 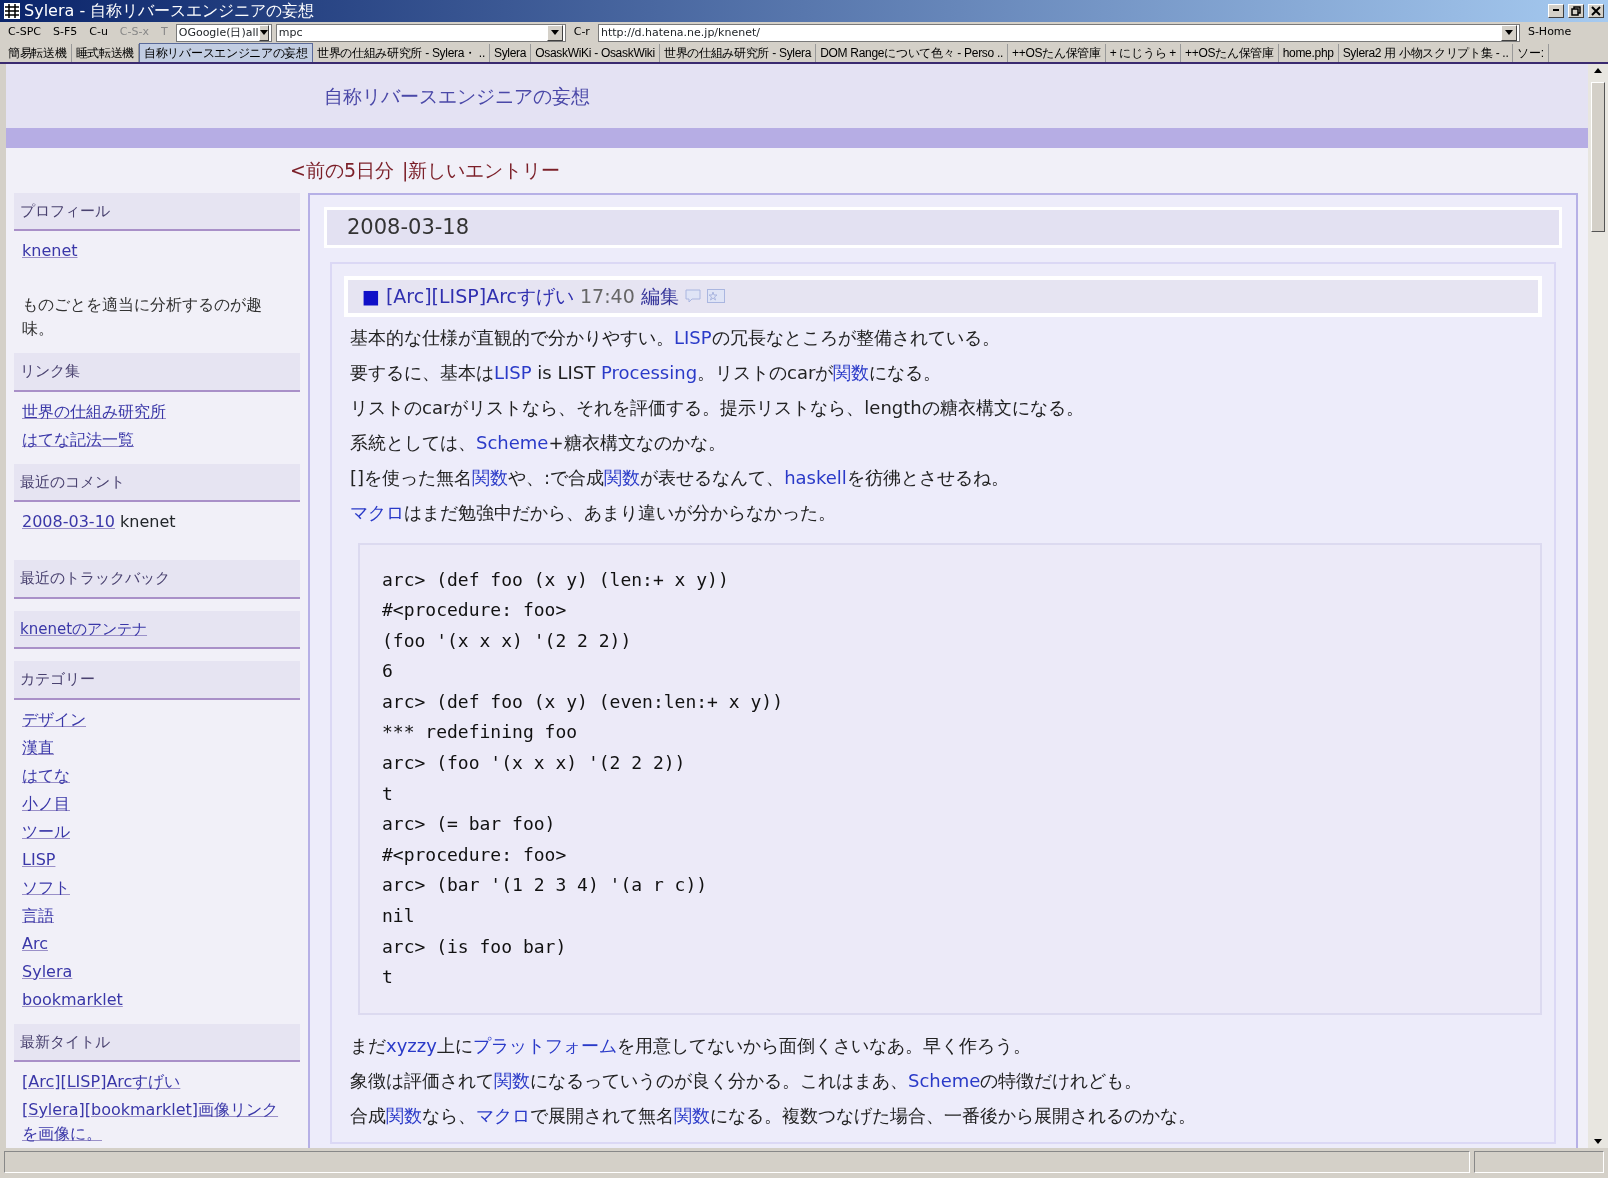 What do you see at coordinates (715, 296) in the screenshot?
I see `star-add-icon` at bounding box center [715, 296].